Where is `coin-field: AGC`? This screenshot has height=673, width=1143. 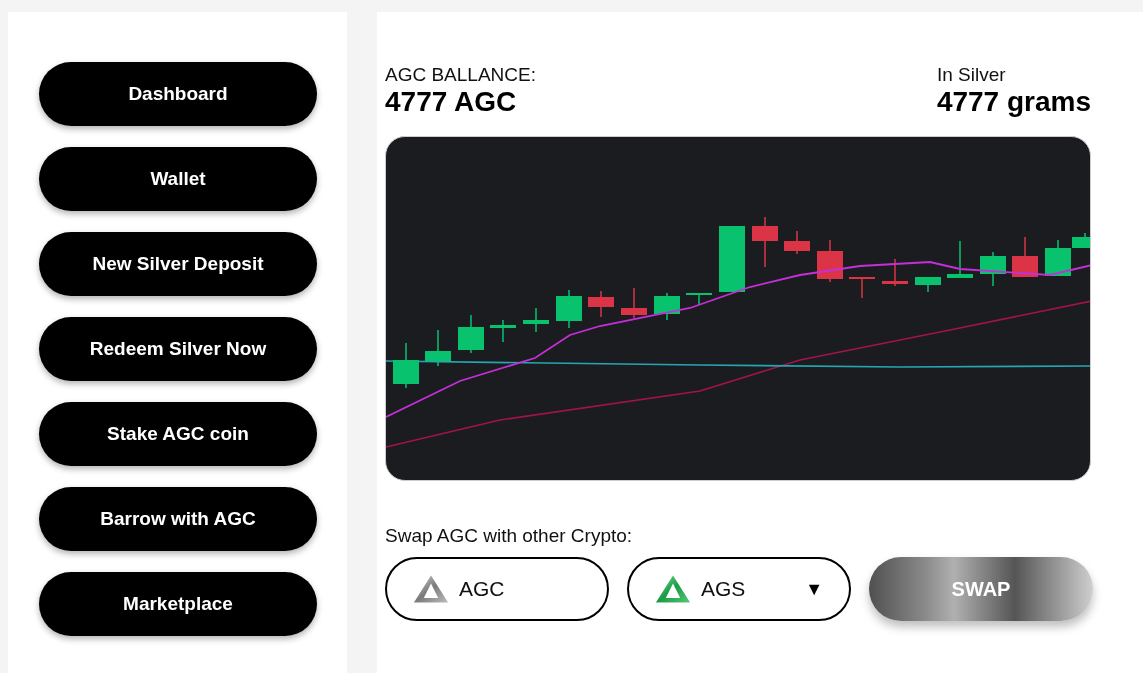
coin-field: AGC is located at coordinates (497, 589).